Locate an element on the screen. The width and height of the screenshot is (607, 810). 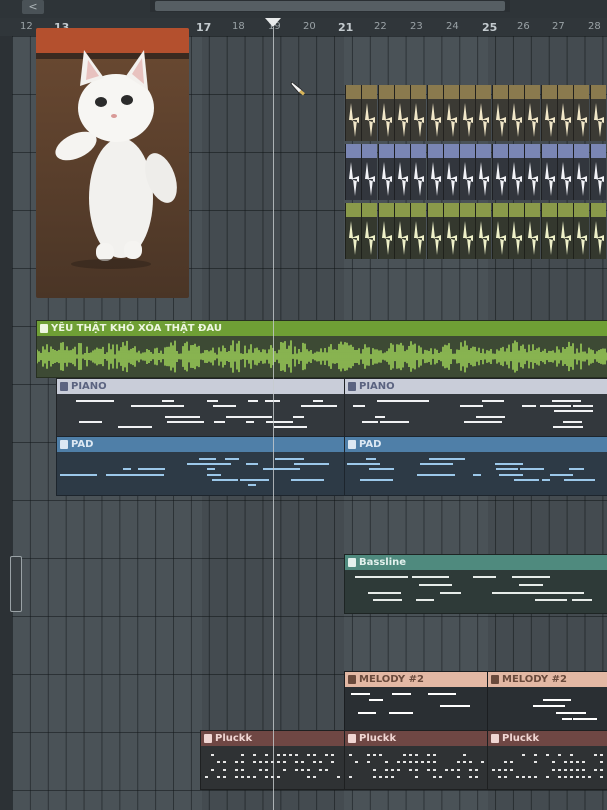
clip-pad-a: PAD is located at coordinates (201, 466).